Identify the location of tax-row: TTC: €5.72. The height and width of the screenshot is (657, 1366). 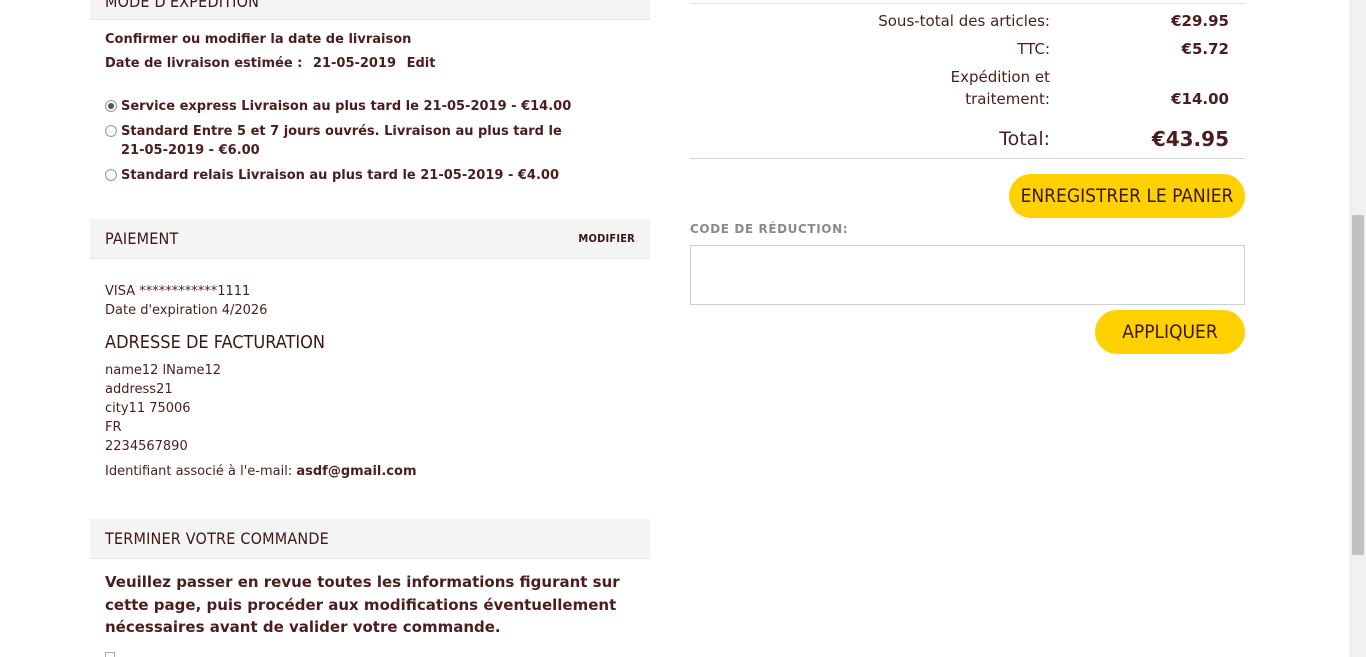
(967, 49).